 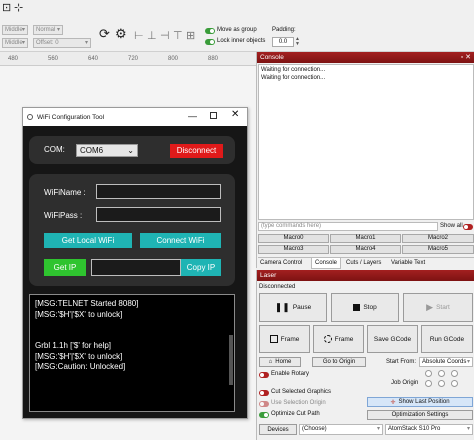 What do you see at coordinates (293, 249) in the screenshot?
I see `macro3-button: Macro3` at bounding box center [293, 249].